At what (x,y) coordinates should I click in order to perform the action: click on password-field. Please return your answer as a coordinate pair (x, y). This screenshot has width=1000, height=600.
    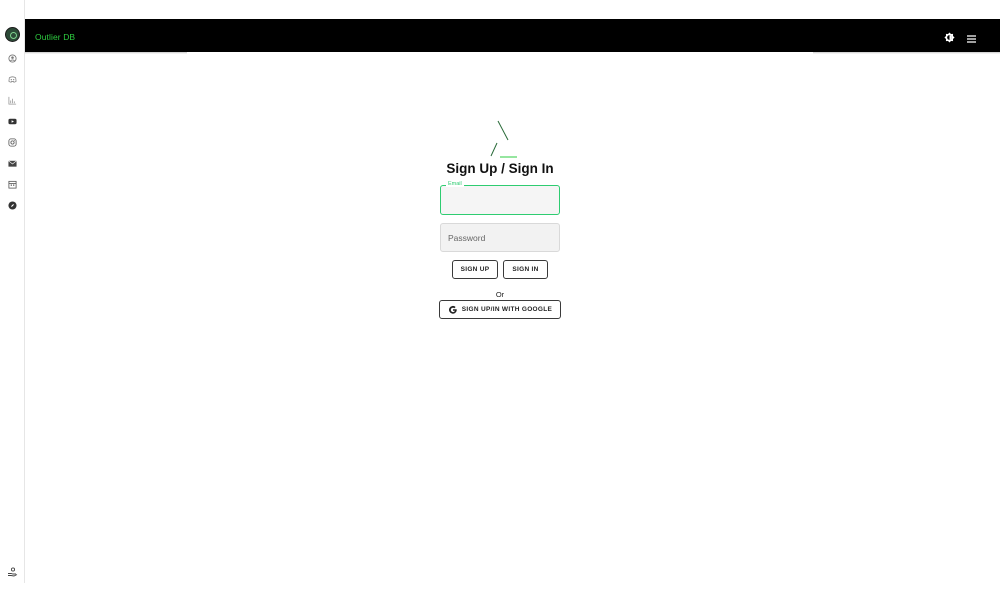
    Looking at the image, I should click on (500, 237).